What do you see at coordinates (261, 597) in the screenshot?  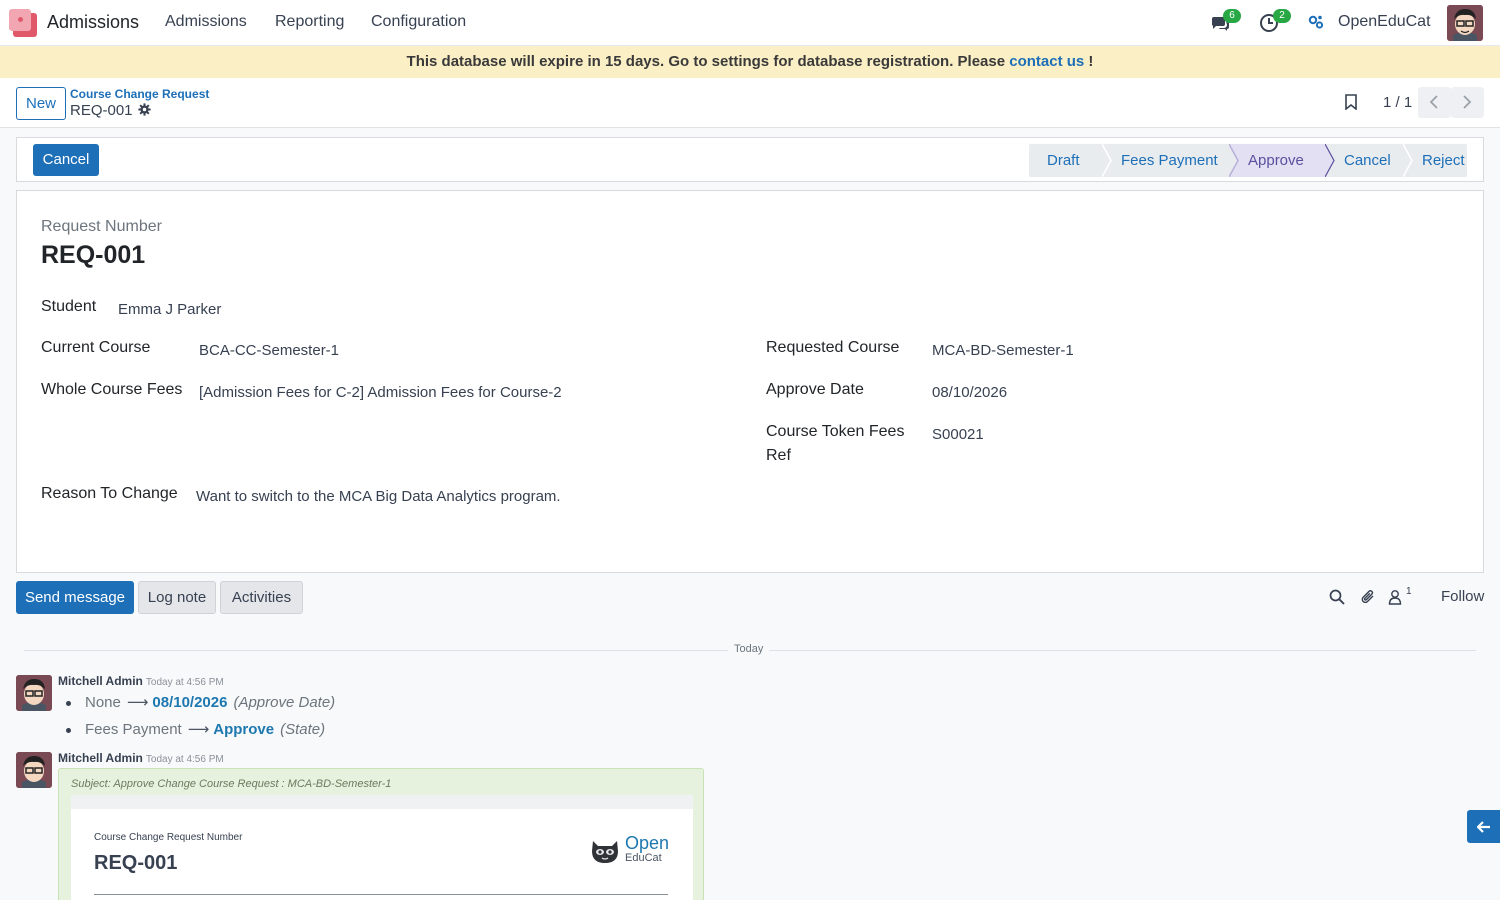 I see `activities-button: Activities` at bounding box center [261, 597].